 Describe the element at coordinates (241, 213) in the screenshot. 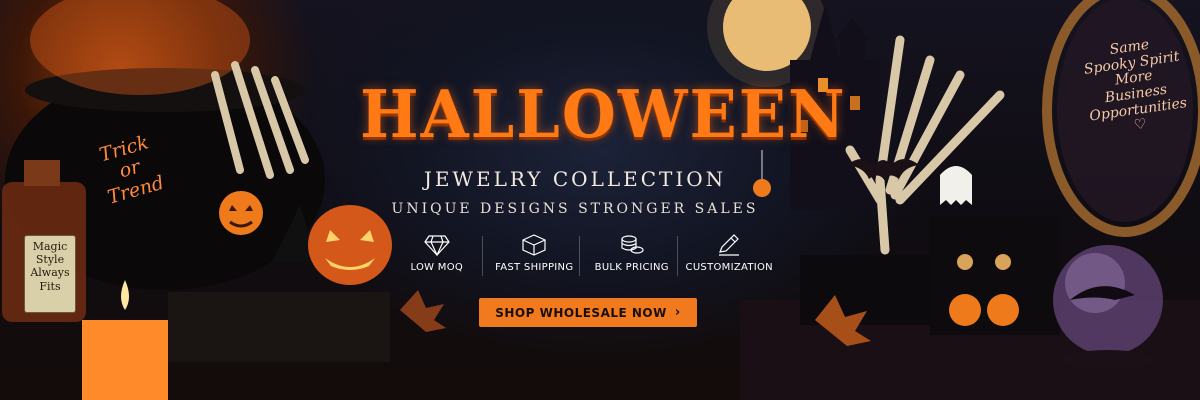

I see `pumpkin-pendant` at that location.